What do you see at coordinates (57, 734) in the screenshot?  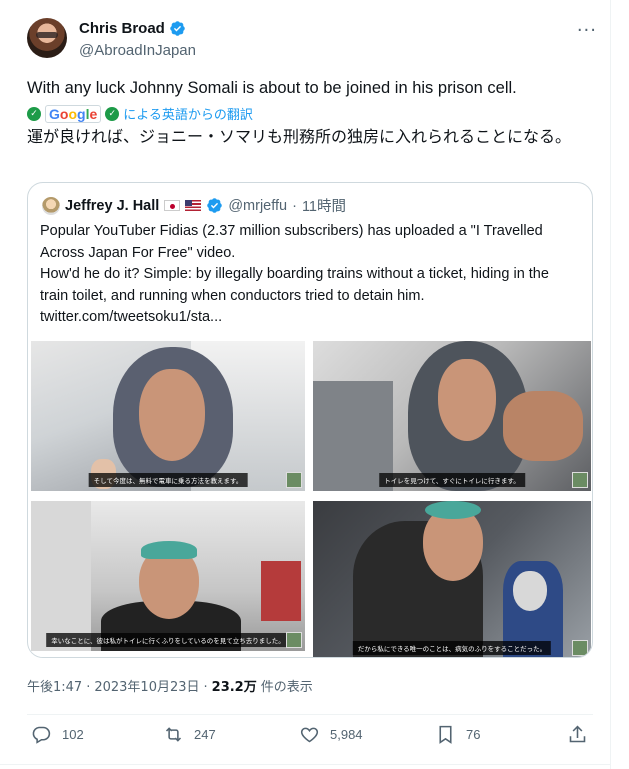 I see `reply-button: 102` at bounding box center [57, 734].